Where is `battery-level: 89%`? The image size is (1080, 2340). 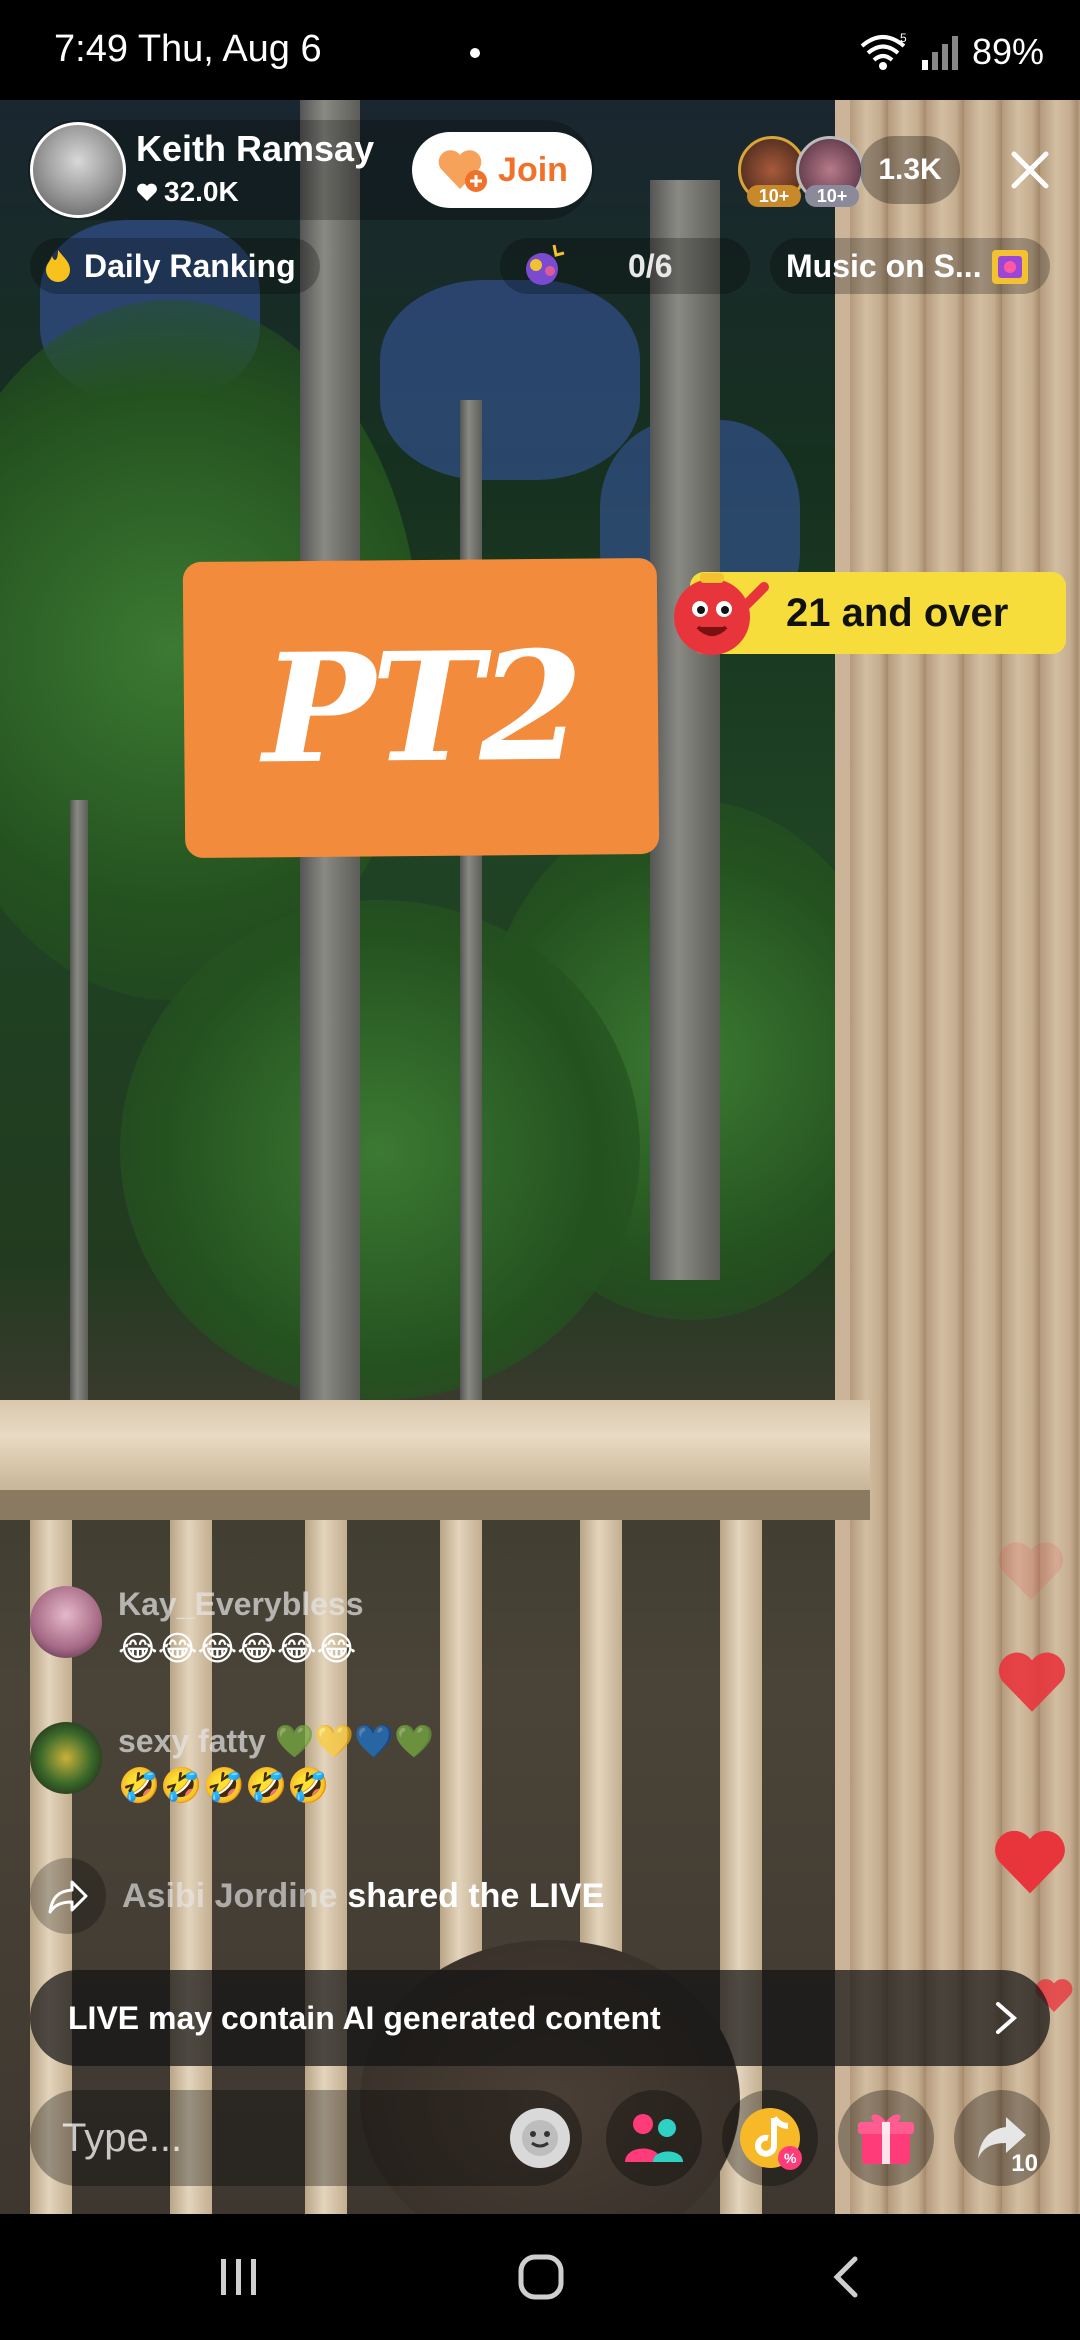 battery-level: 89% is located at coordinates (1007, 51).